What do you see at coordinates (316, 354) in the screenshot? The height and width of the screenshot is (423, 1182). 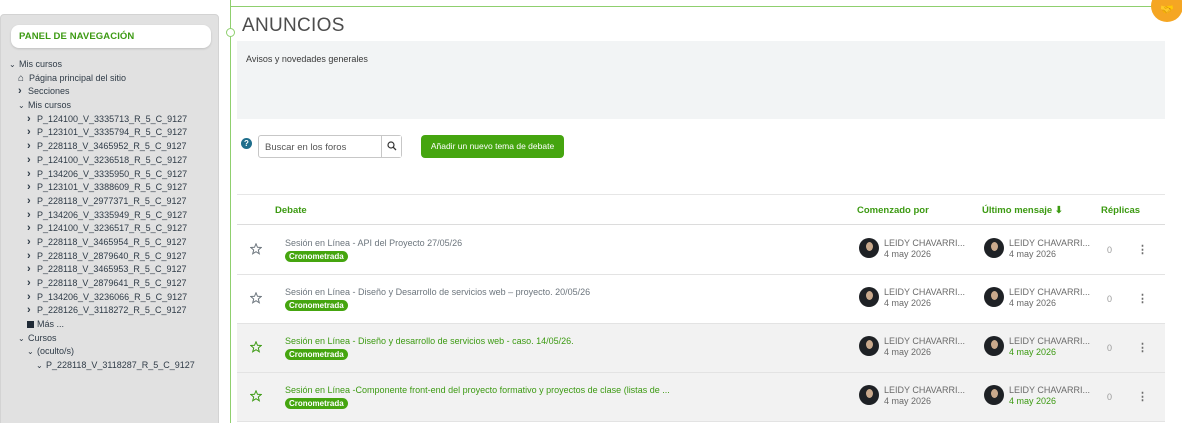 I see `timed-badge: Cronometrada` at bounding box center [316, 354].